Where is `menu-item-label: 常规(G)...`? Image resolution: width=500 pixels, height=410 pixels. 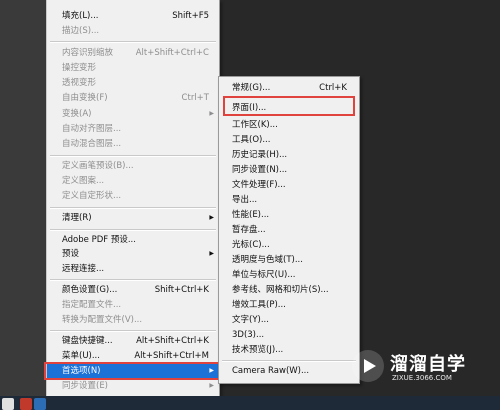 menu-item-label: 常规(G)... is located at coordinates (251, 88).